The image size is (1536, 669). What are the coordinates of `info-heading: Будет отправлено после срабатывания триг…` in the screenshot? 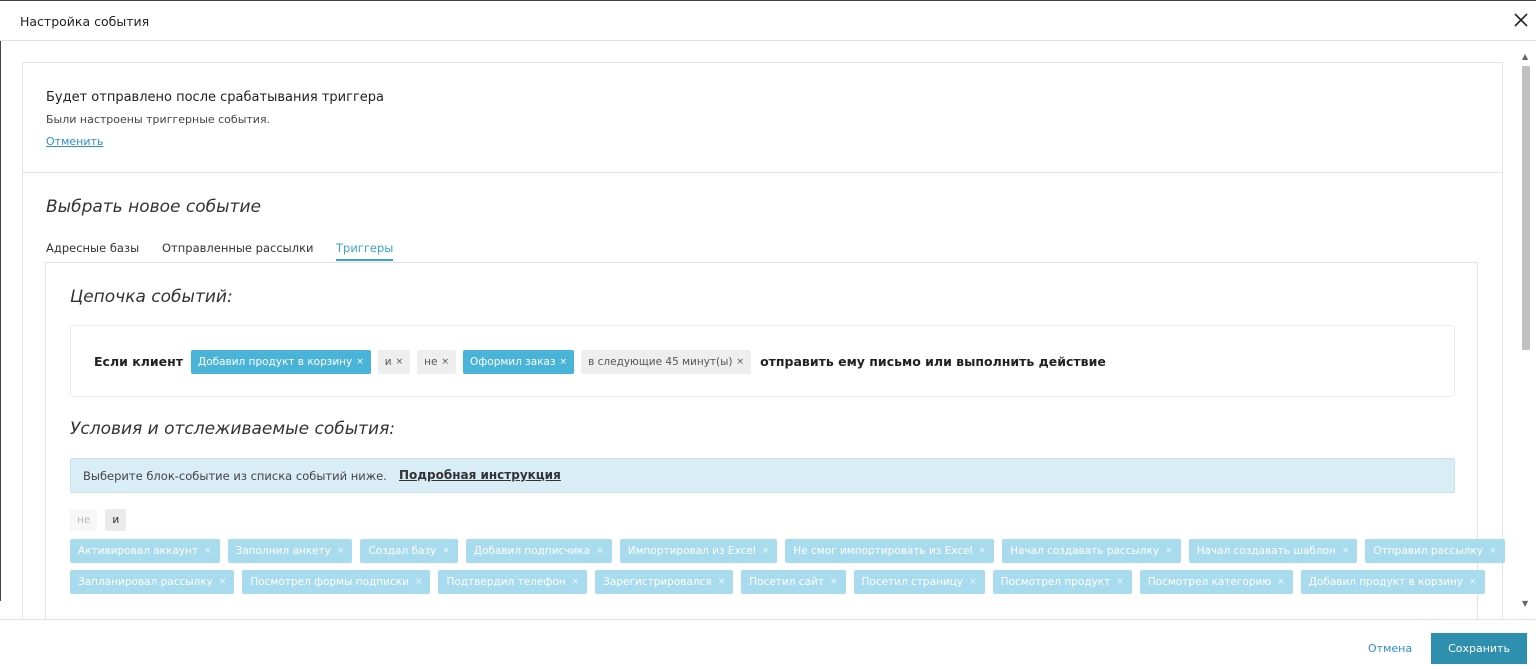 It's located at (215, 97).